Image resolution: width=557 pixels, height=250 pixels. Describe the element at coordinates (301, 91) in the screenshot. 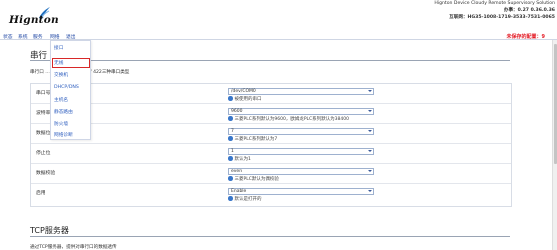

I see `port-select: /dev/COM0` at that location.